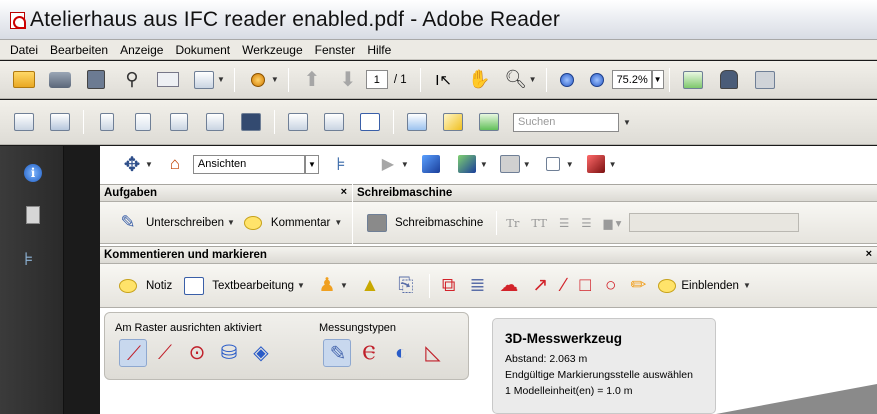  Describe the element at coordinates (710, 286) in the screenshot. I see `show-button: Einblenden` at that location.